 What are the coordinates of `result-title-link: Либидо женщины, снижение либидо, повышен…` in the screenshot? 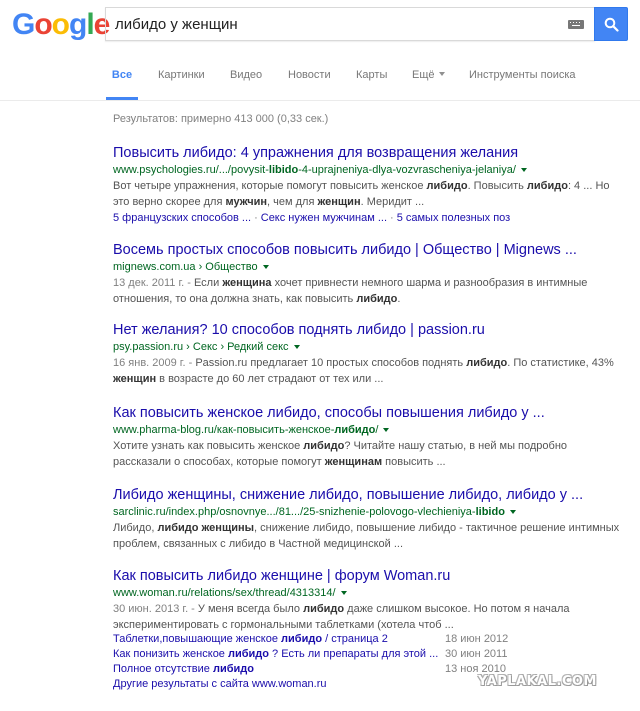 It's located at (363, 495).